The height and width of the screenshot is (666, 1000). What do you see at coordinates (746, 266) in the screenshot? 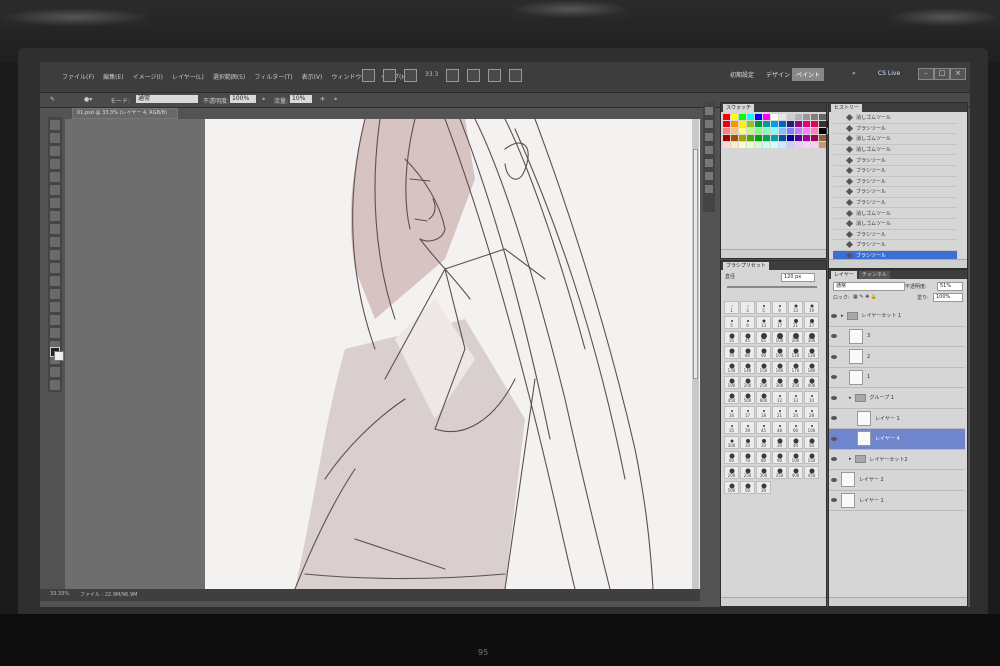
I see `tab-brush-presets: ブラシプリセット` at bounding box center [746, 266].